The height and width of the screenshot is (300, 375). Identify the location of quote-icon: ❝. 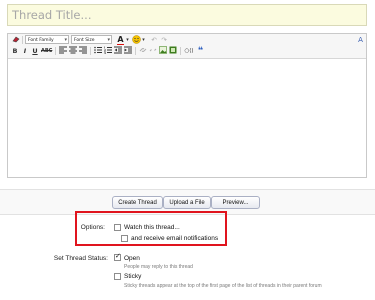
(200, 51).